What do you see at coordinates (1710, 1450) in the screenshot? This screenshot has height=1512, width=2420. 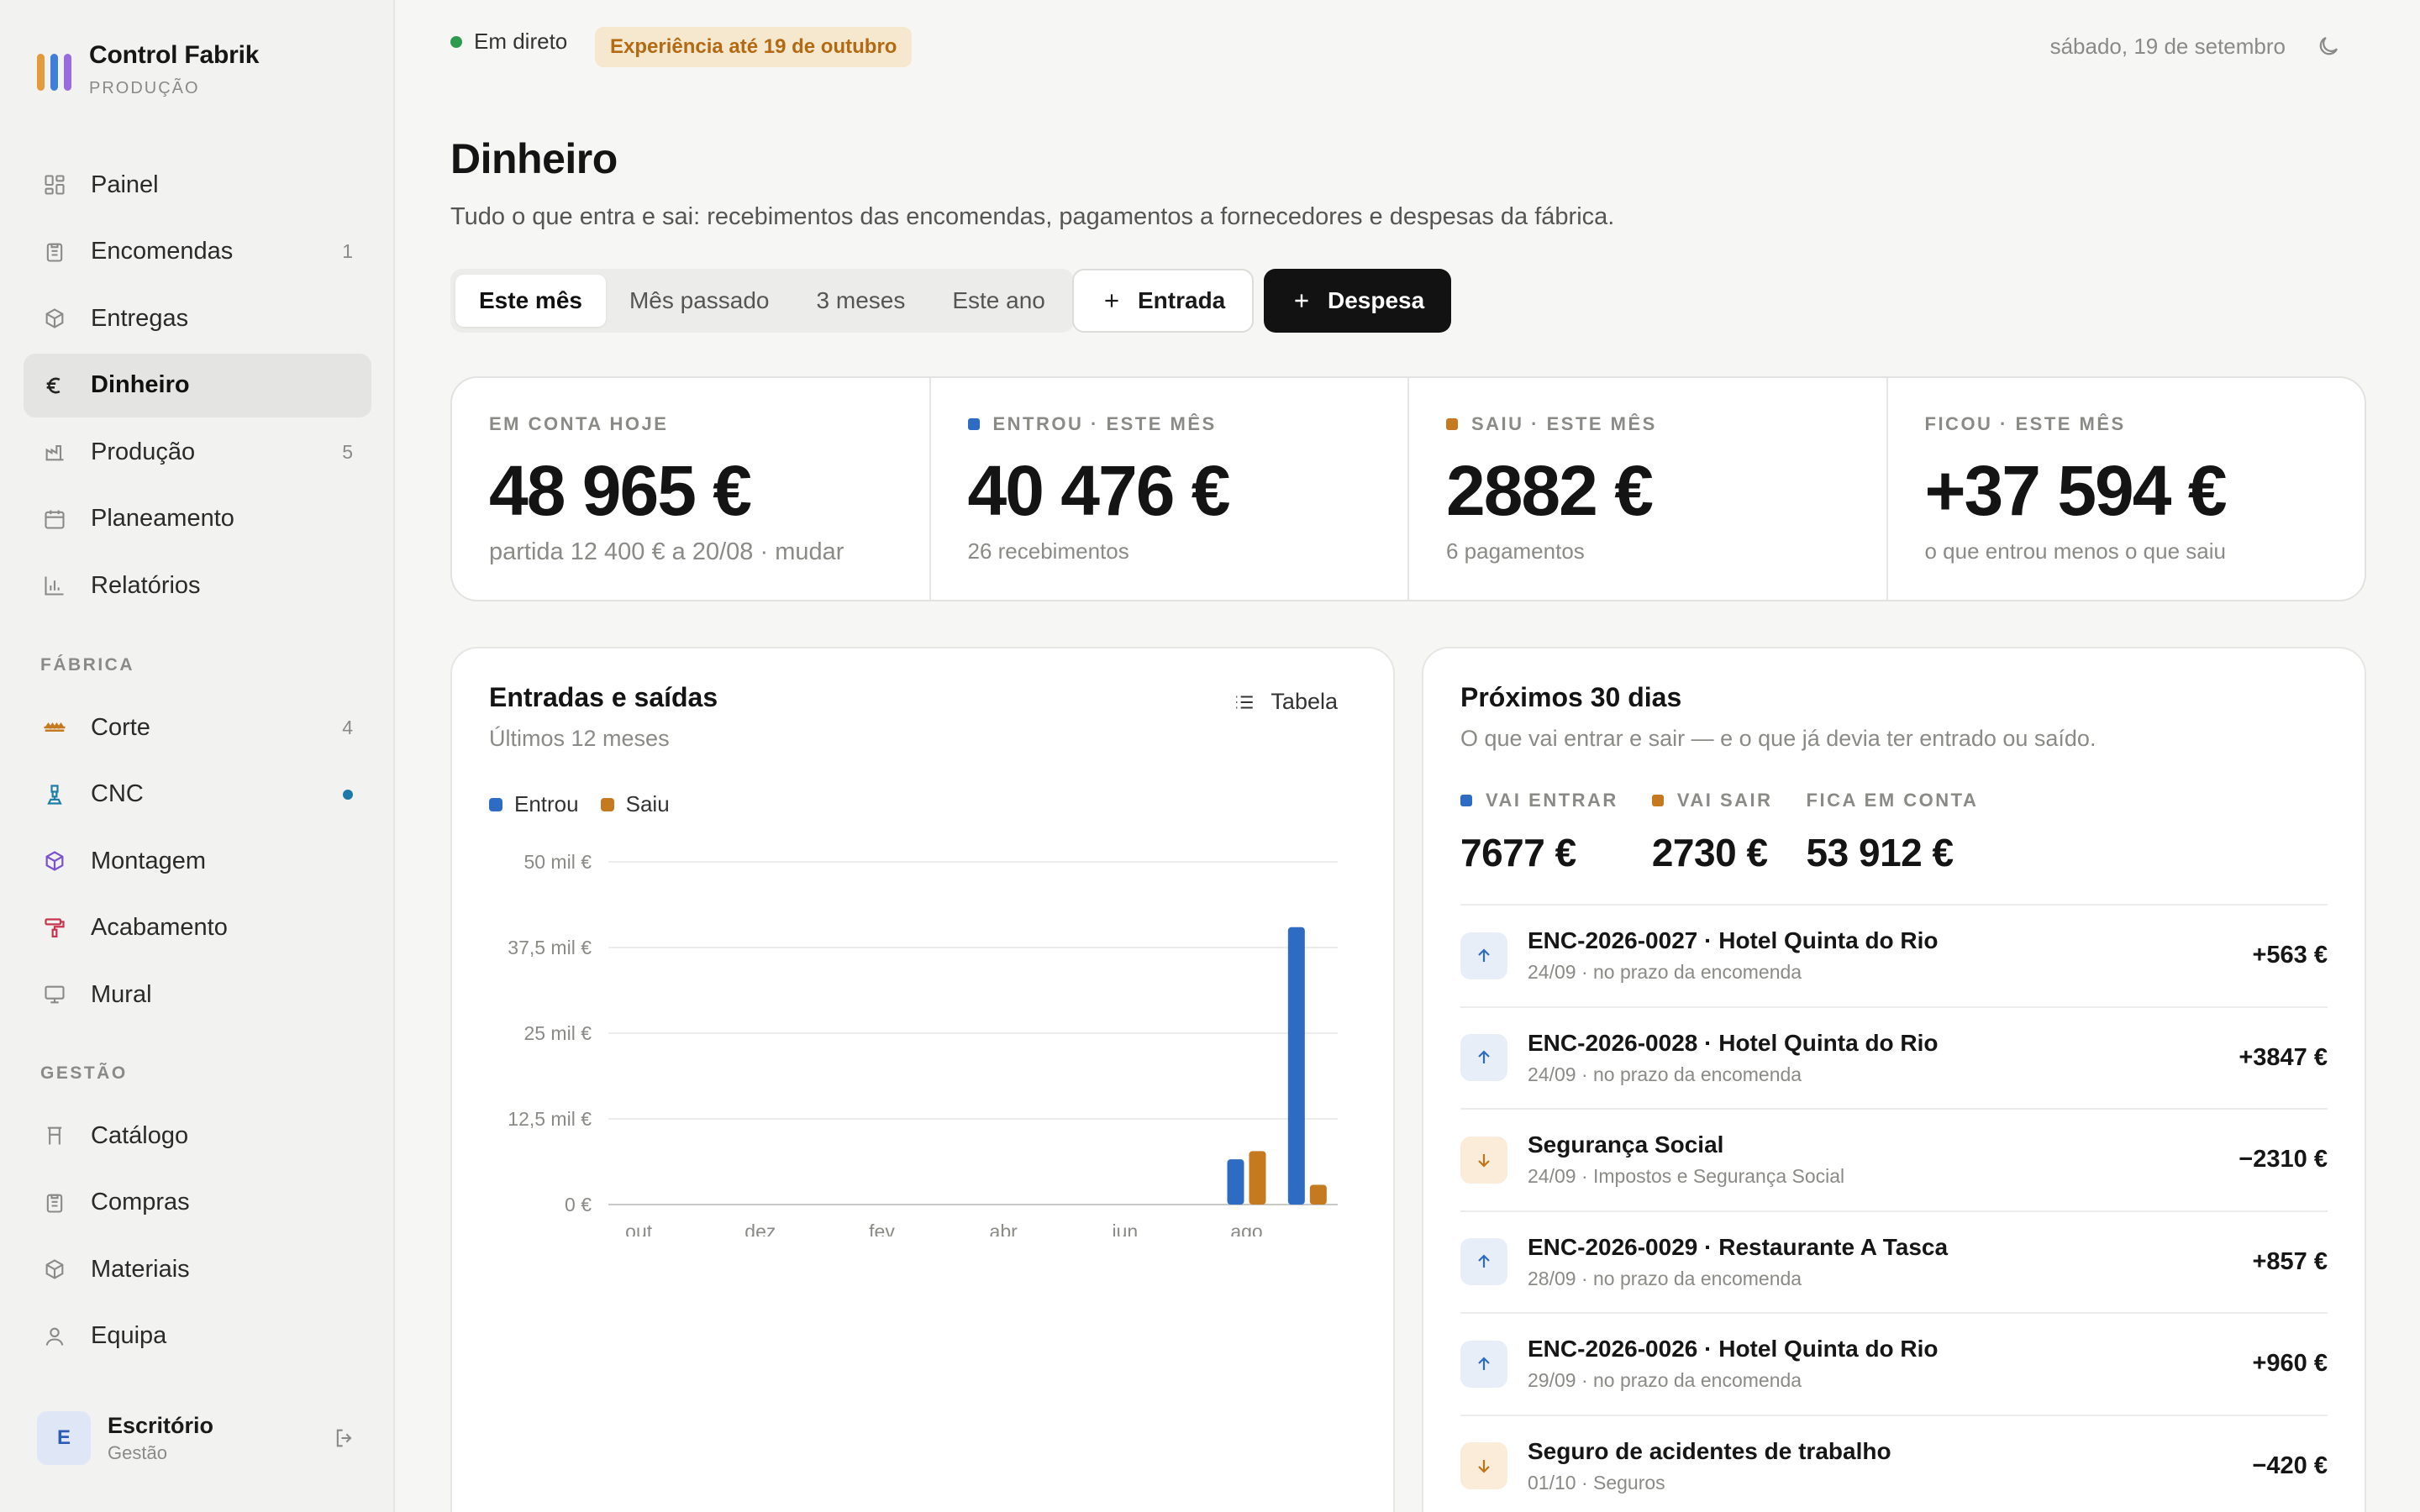 I see `item-title: Seguro de acidentes de trabalho` at bounding box center [1710, 1450].